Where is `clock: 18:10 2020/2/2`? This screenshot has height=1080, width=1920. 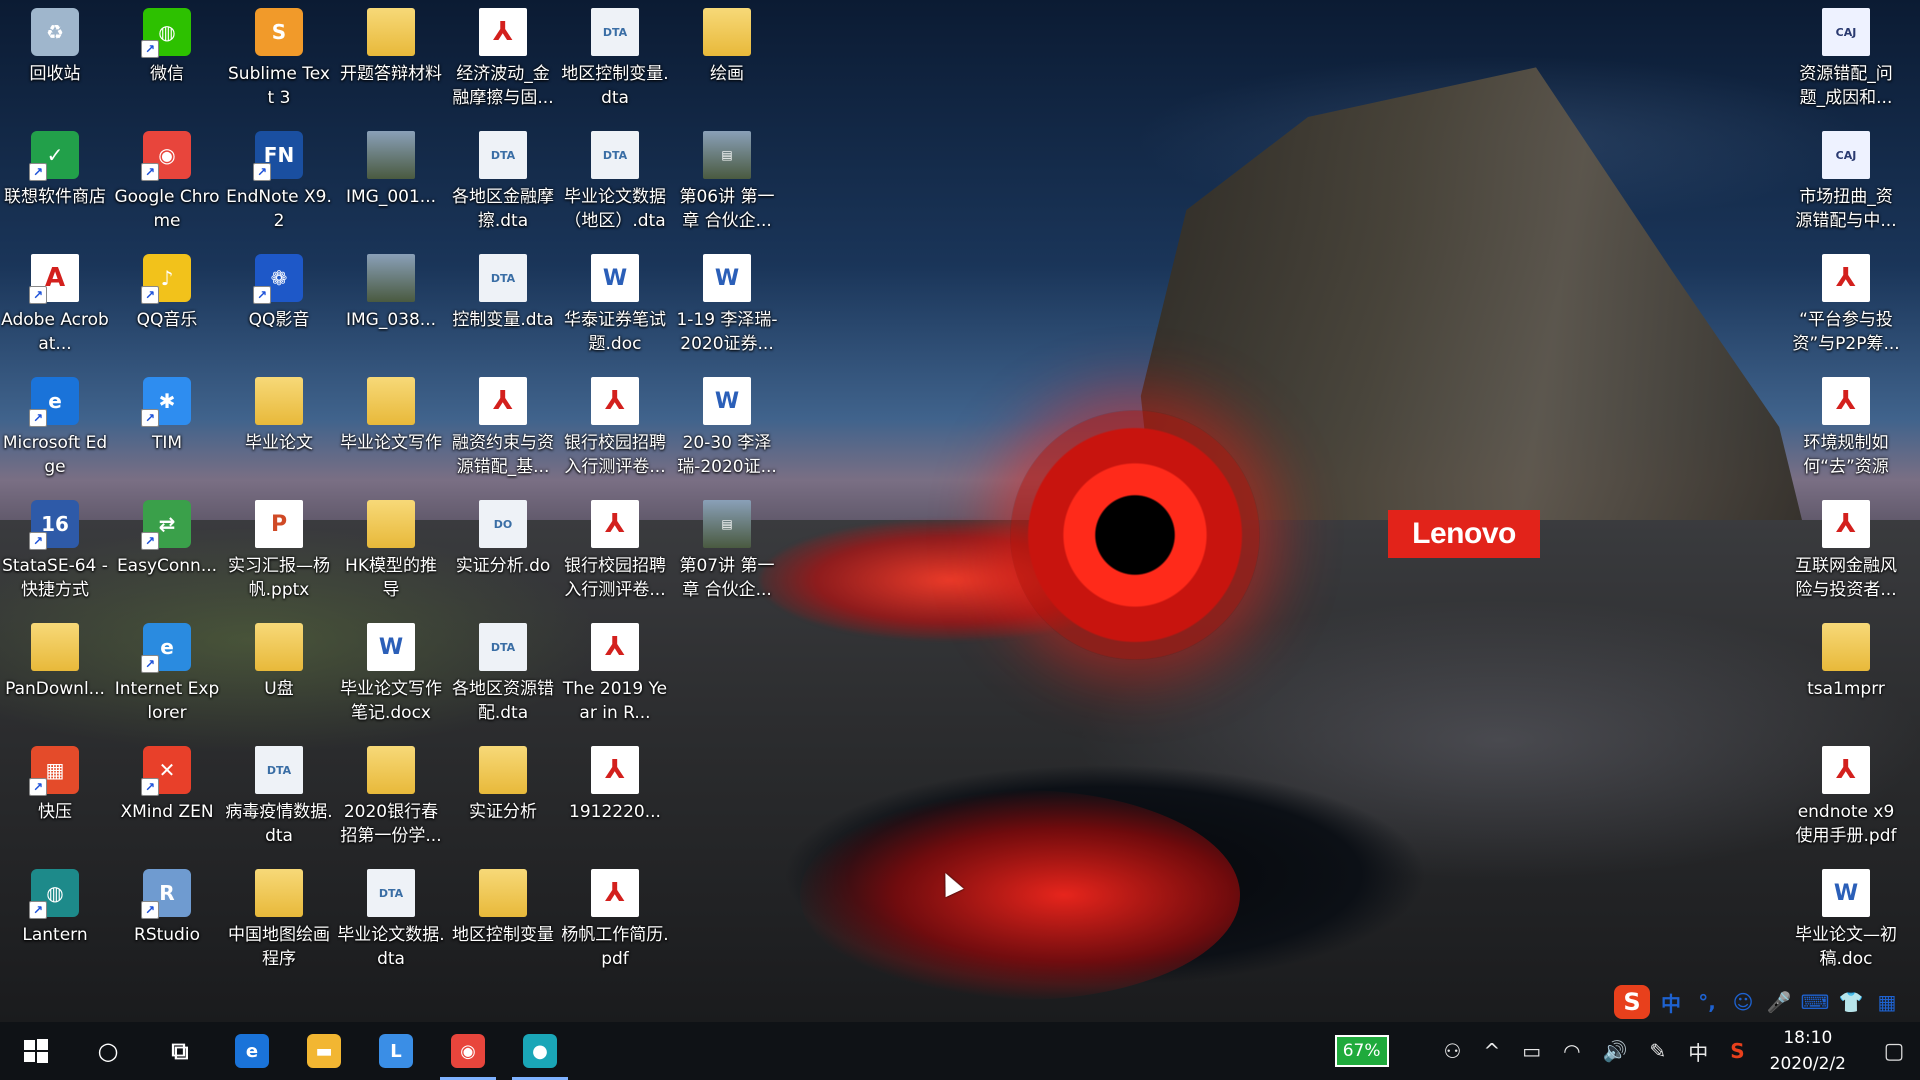 clock: 18:10 2020/2/2 is located at coordinates (1808, 1051).